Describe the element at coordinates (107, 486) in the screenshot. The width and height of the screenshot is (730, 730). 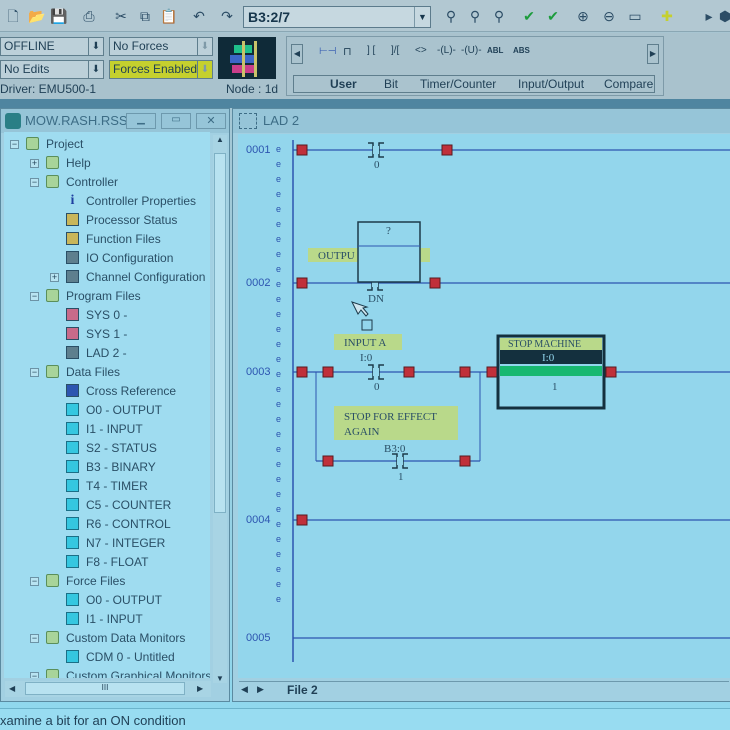
I see `tree-item: T4 - TIMER` at that location.